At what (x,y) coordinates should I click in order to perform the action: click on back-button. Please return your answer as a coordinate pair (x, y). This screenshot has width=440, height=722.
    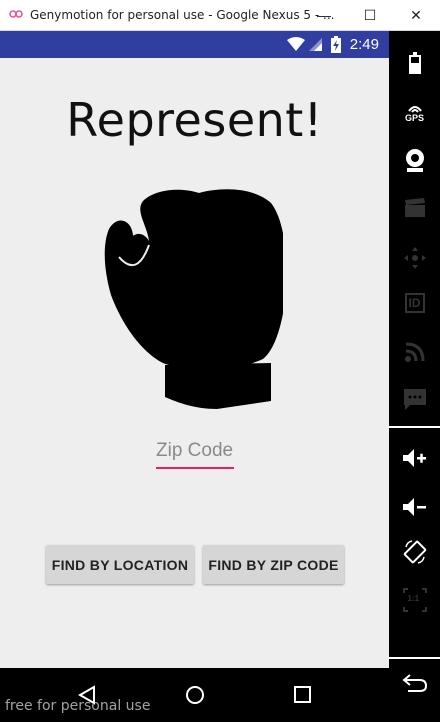
    Looking at the image, I should click on (414, 683).